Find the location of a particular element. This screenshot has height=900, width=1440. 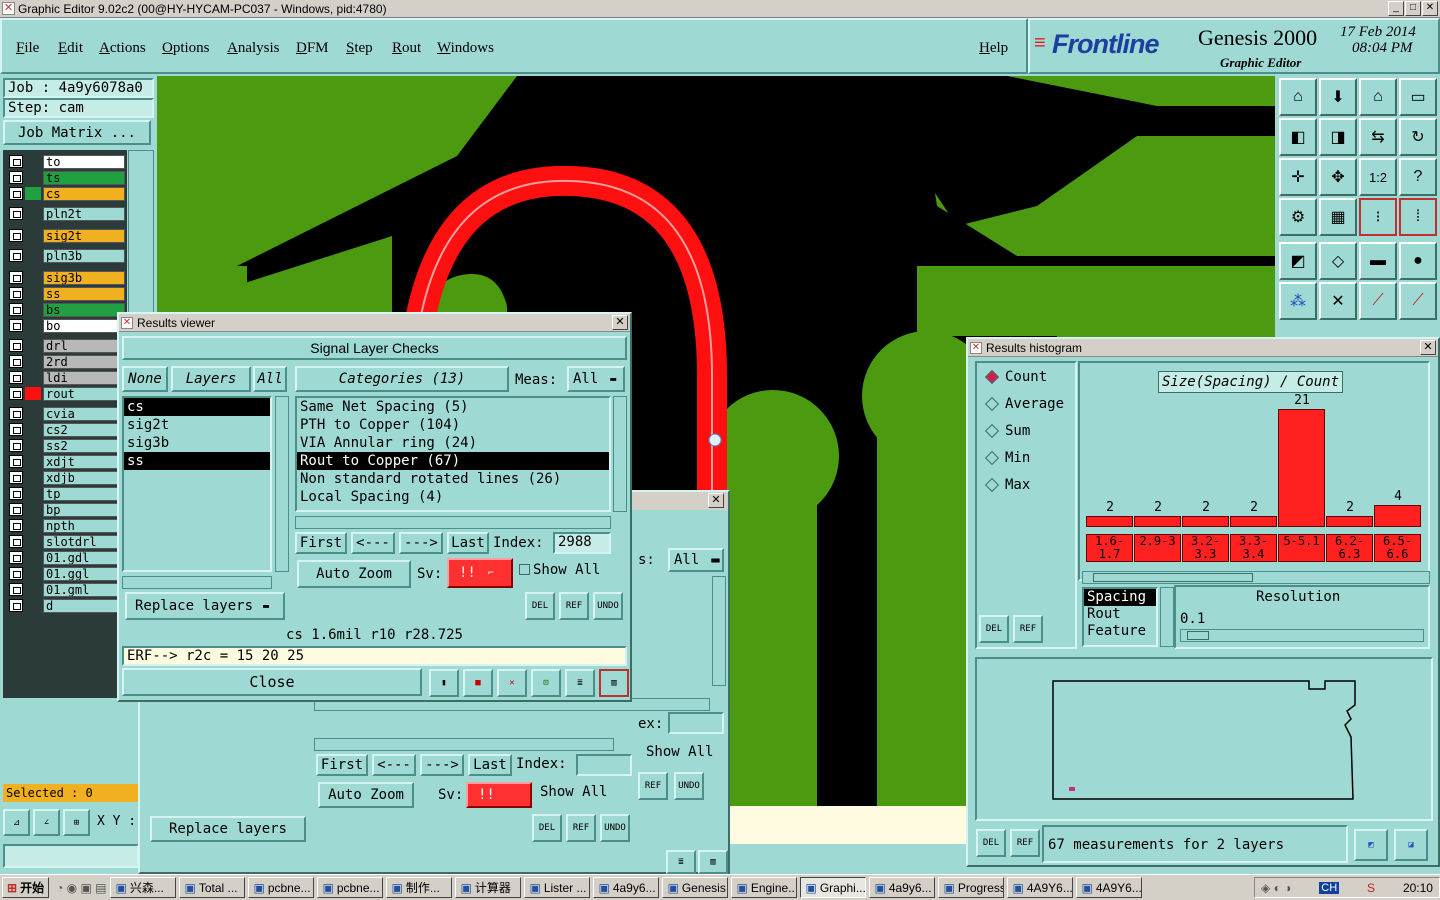

back-meas-dropdown: All ▬ is located at coordinates (696, 560).